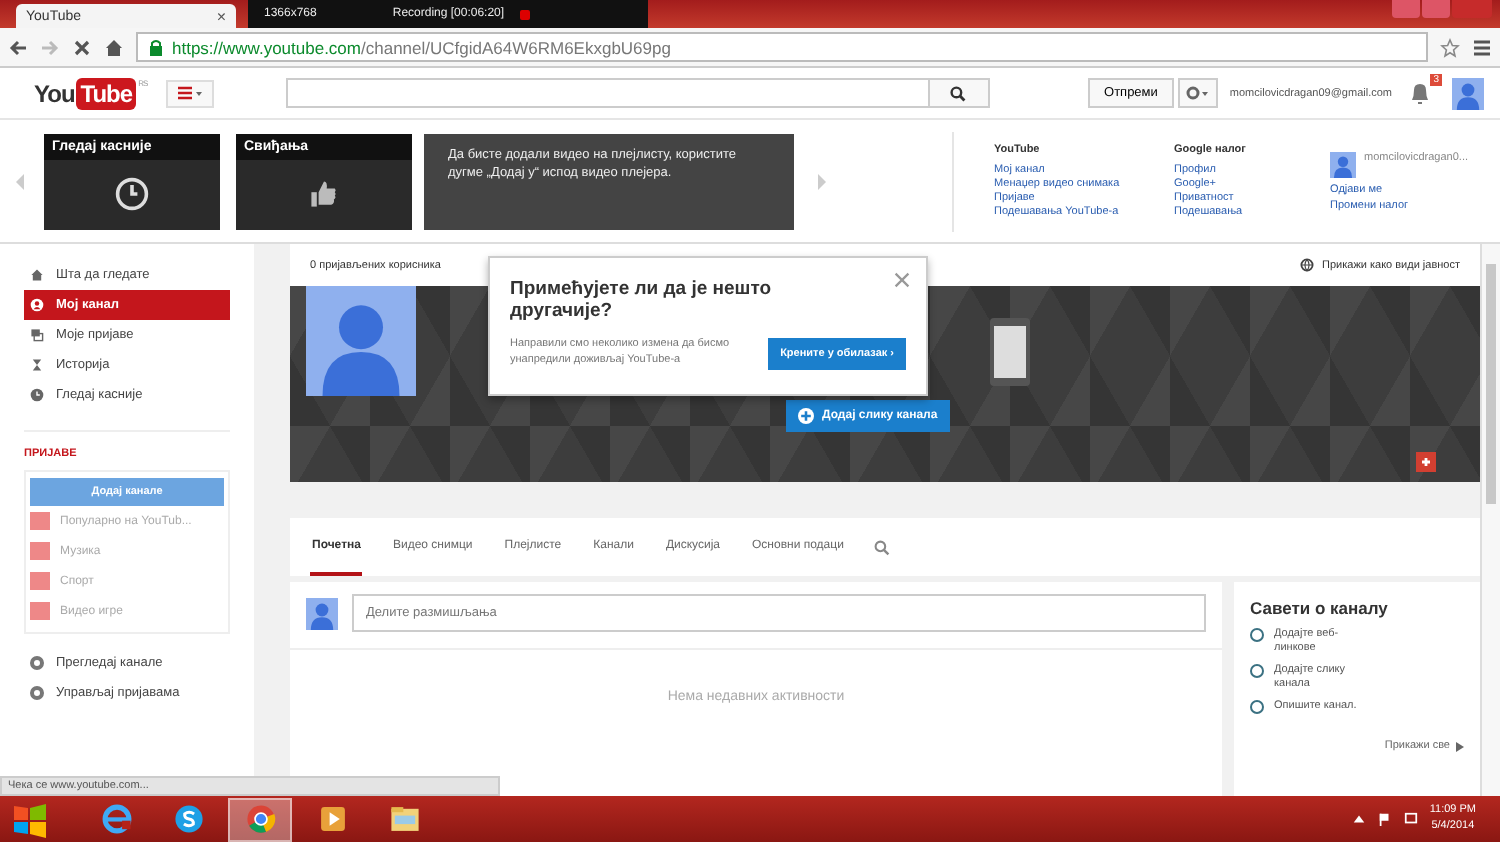  What do you see at coordinates (607, 93) in the screenshot?
I see `search-field` at bounding box center [607, 93].